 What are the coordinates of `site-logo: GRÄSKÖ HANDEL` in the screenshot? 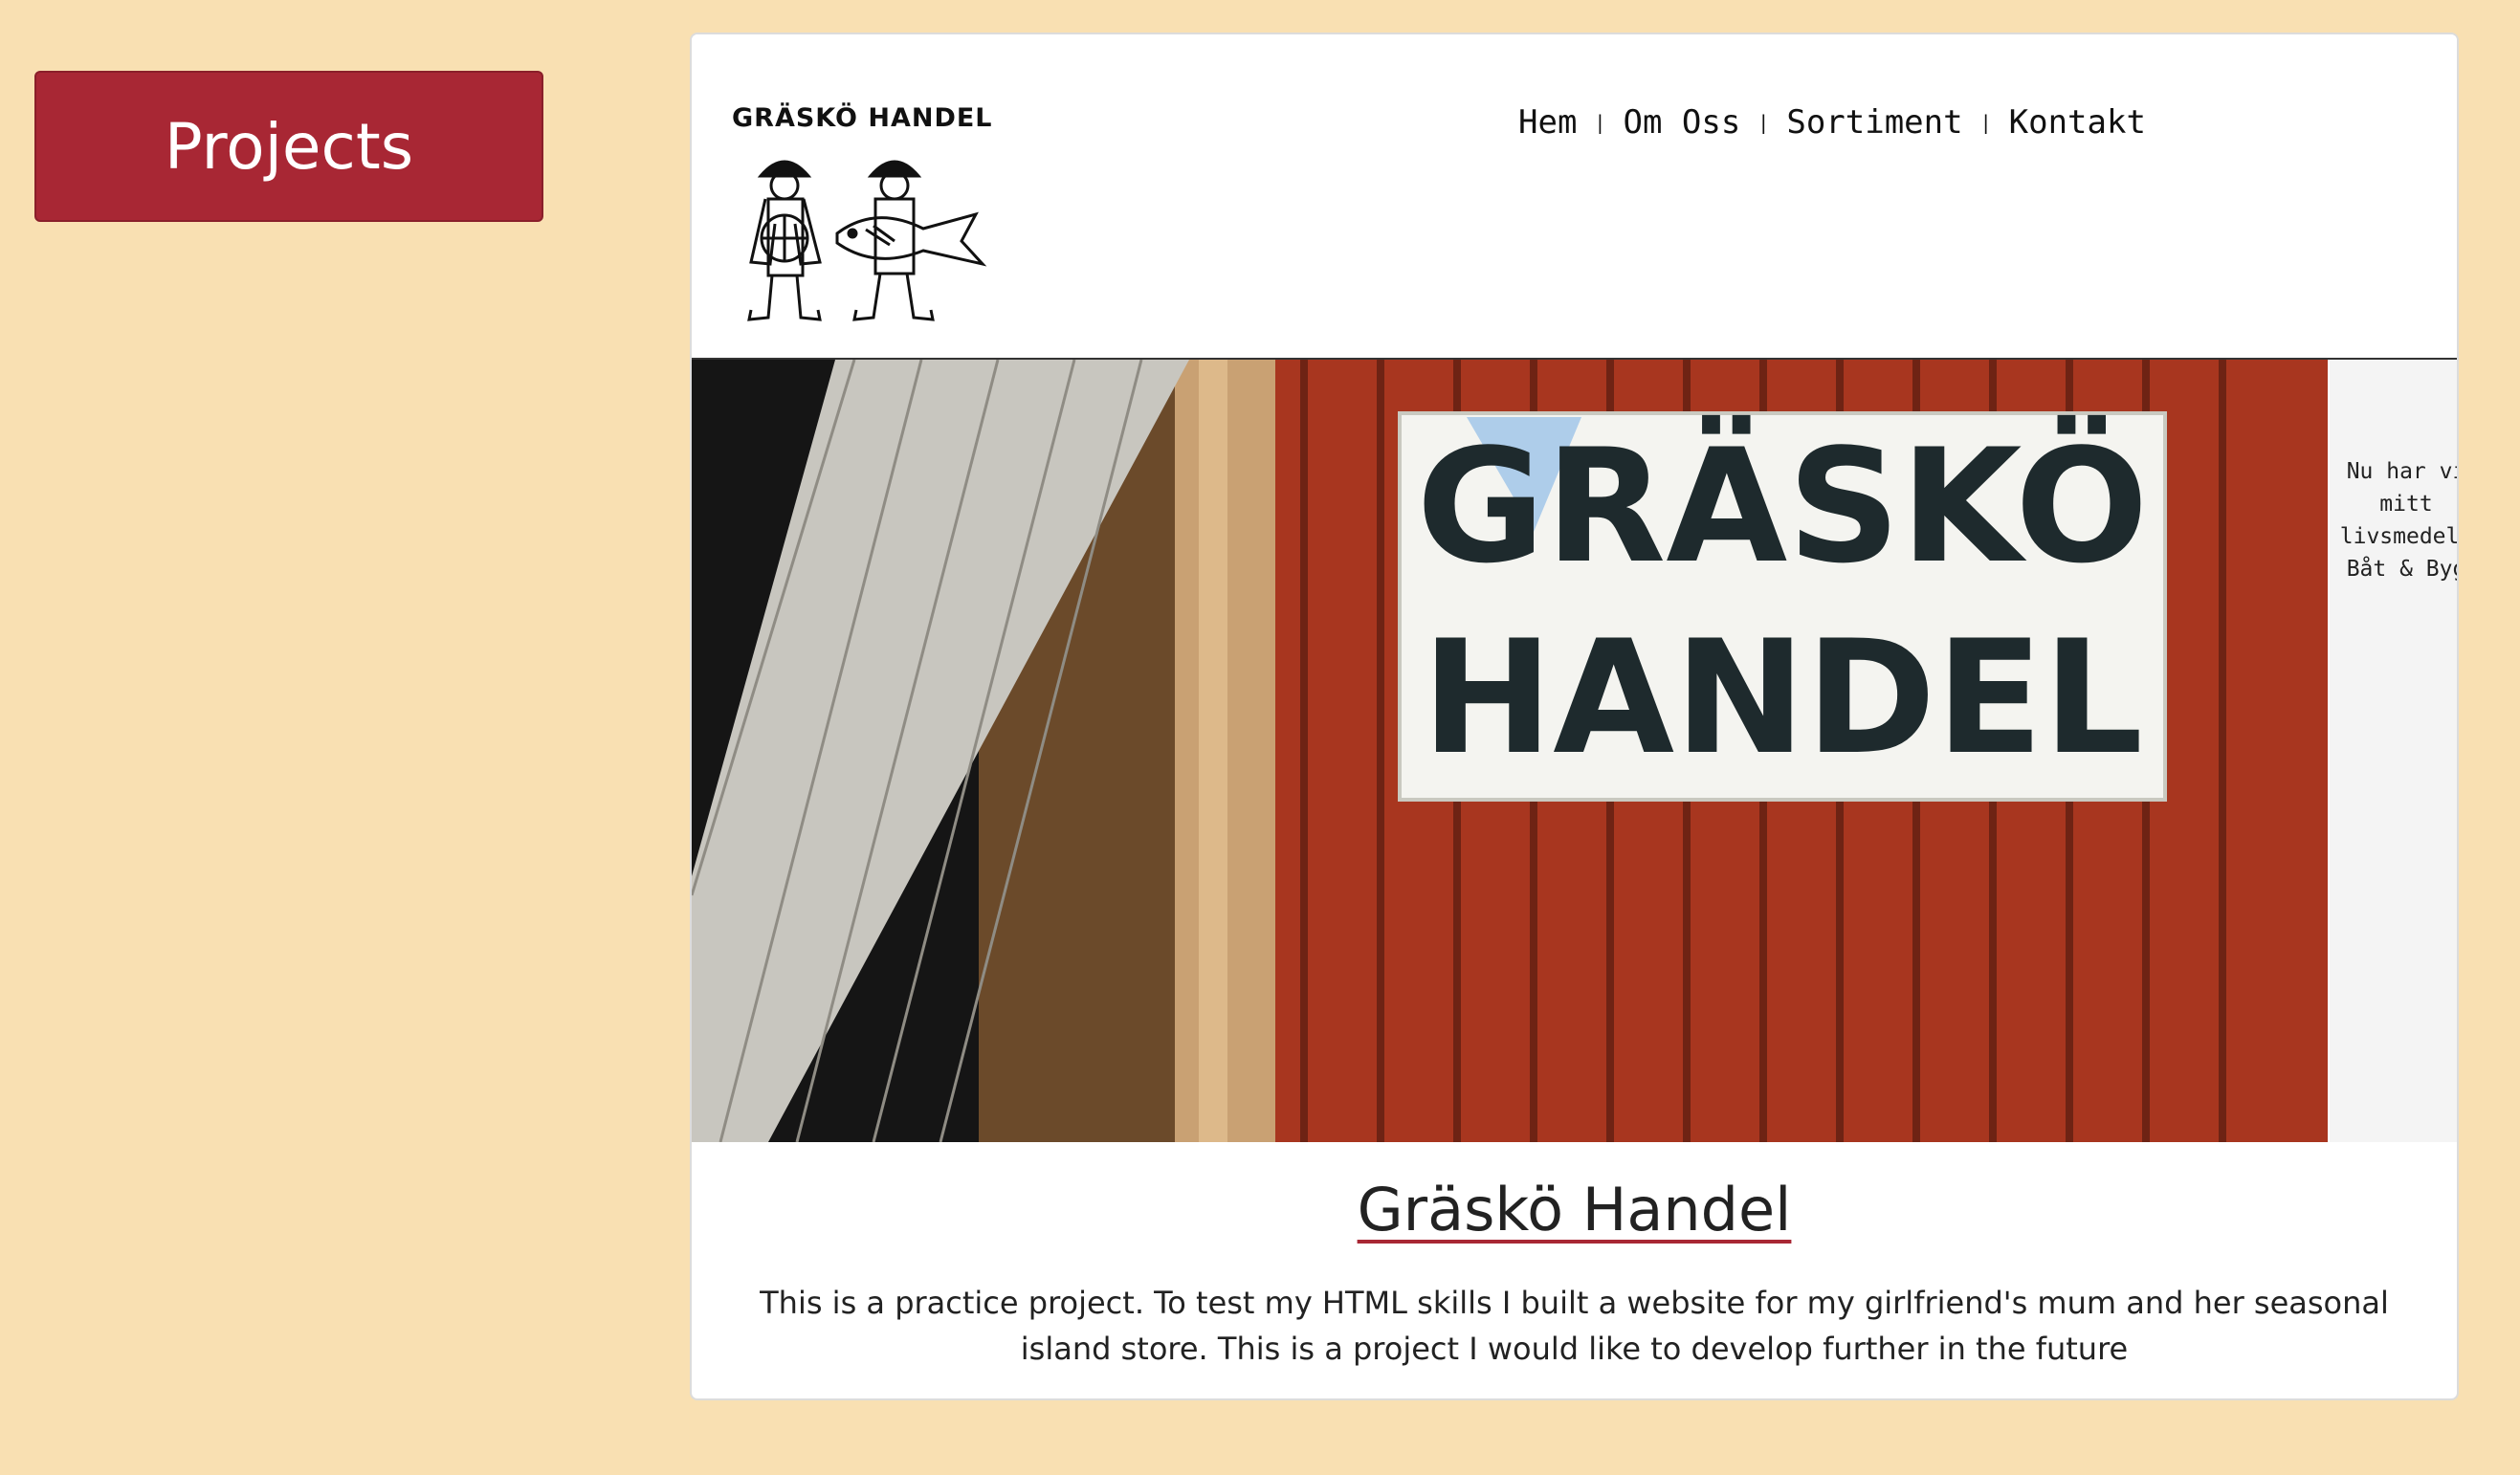 It's located at (863, 218).